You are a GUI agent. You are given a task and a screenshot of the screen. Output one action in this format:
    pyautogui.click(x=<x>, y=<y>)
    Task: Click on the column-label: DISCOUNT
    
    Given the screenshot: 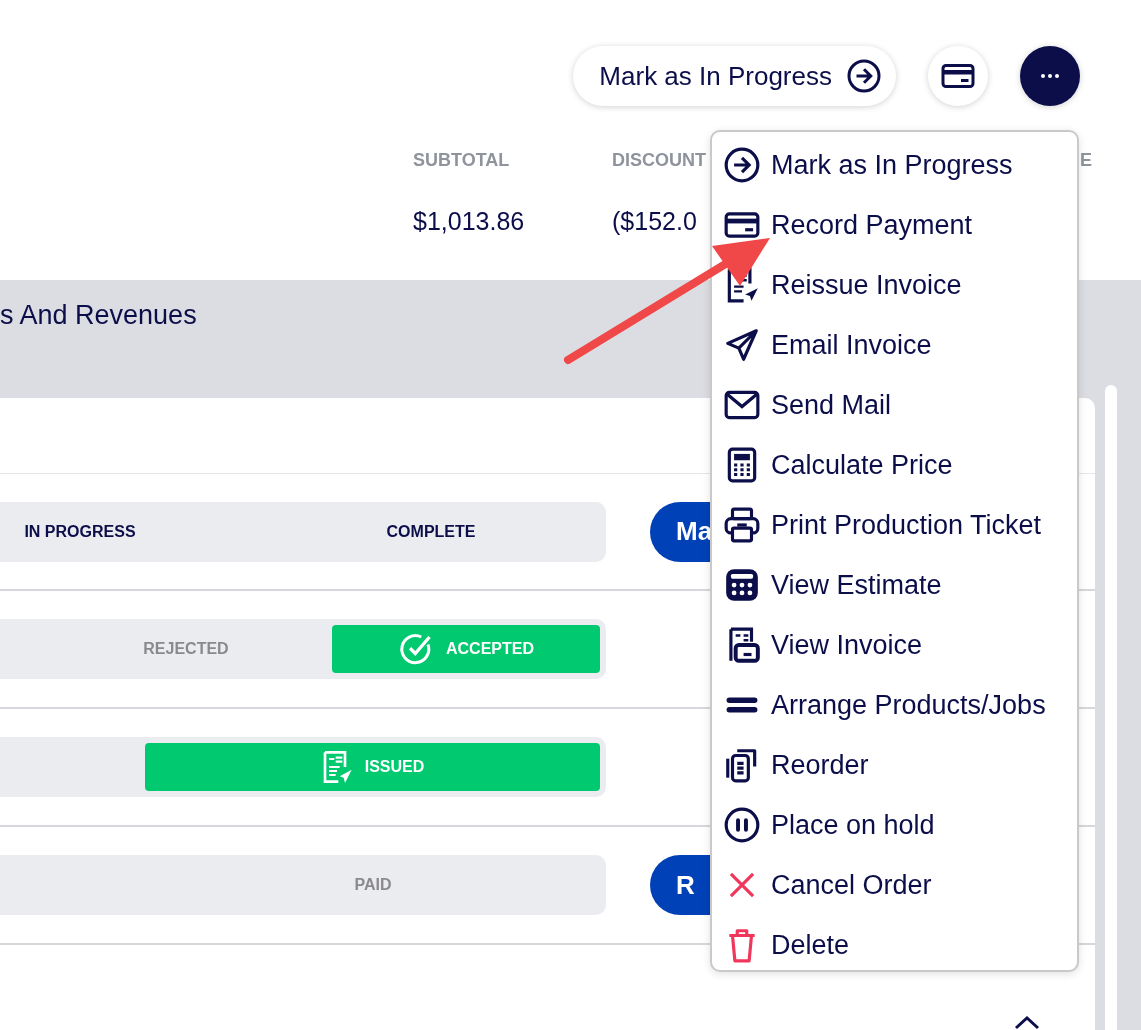 What is the action you would take?
    pyautogui.click(x=659, y=160)
    